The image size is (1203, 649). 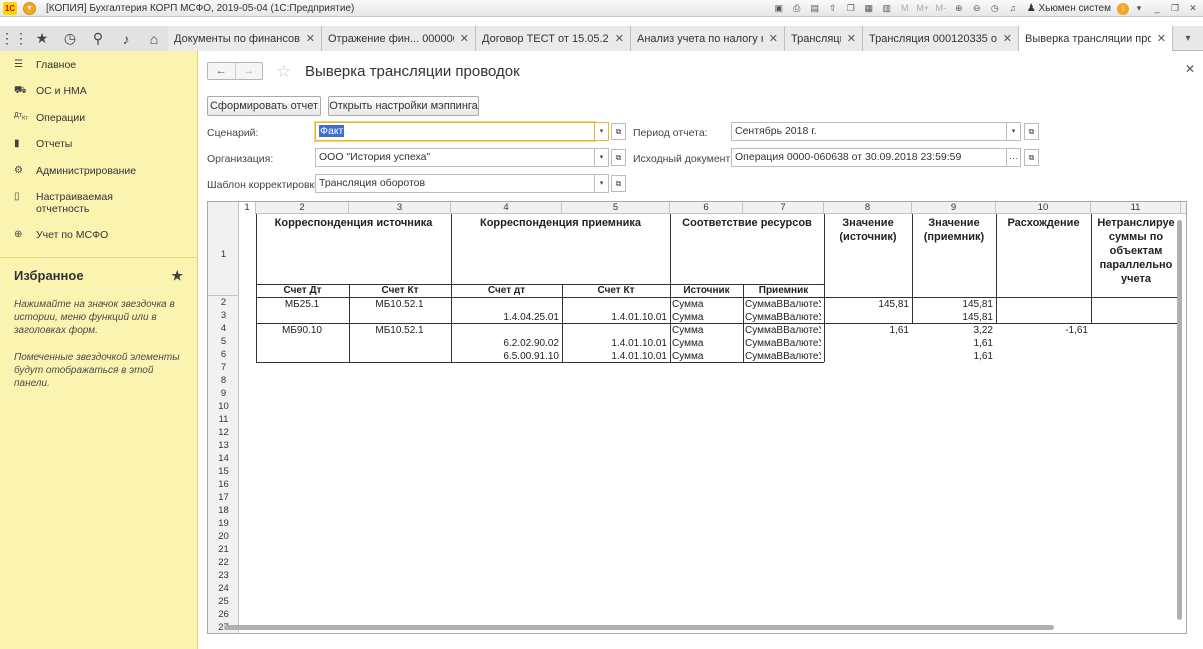 I want to click on sidebar-item-custom-reports: ▯ Настраиваемая отчетность, so click(x=98, y=210).